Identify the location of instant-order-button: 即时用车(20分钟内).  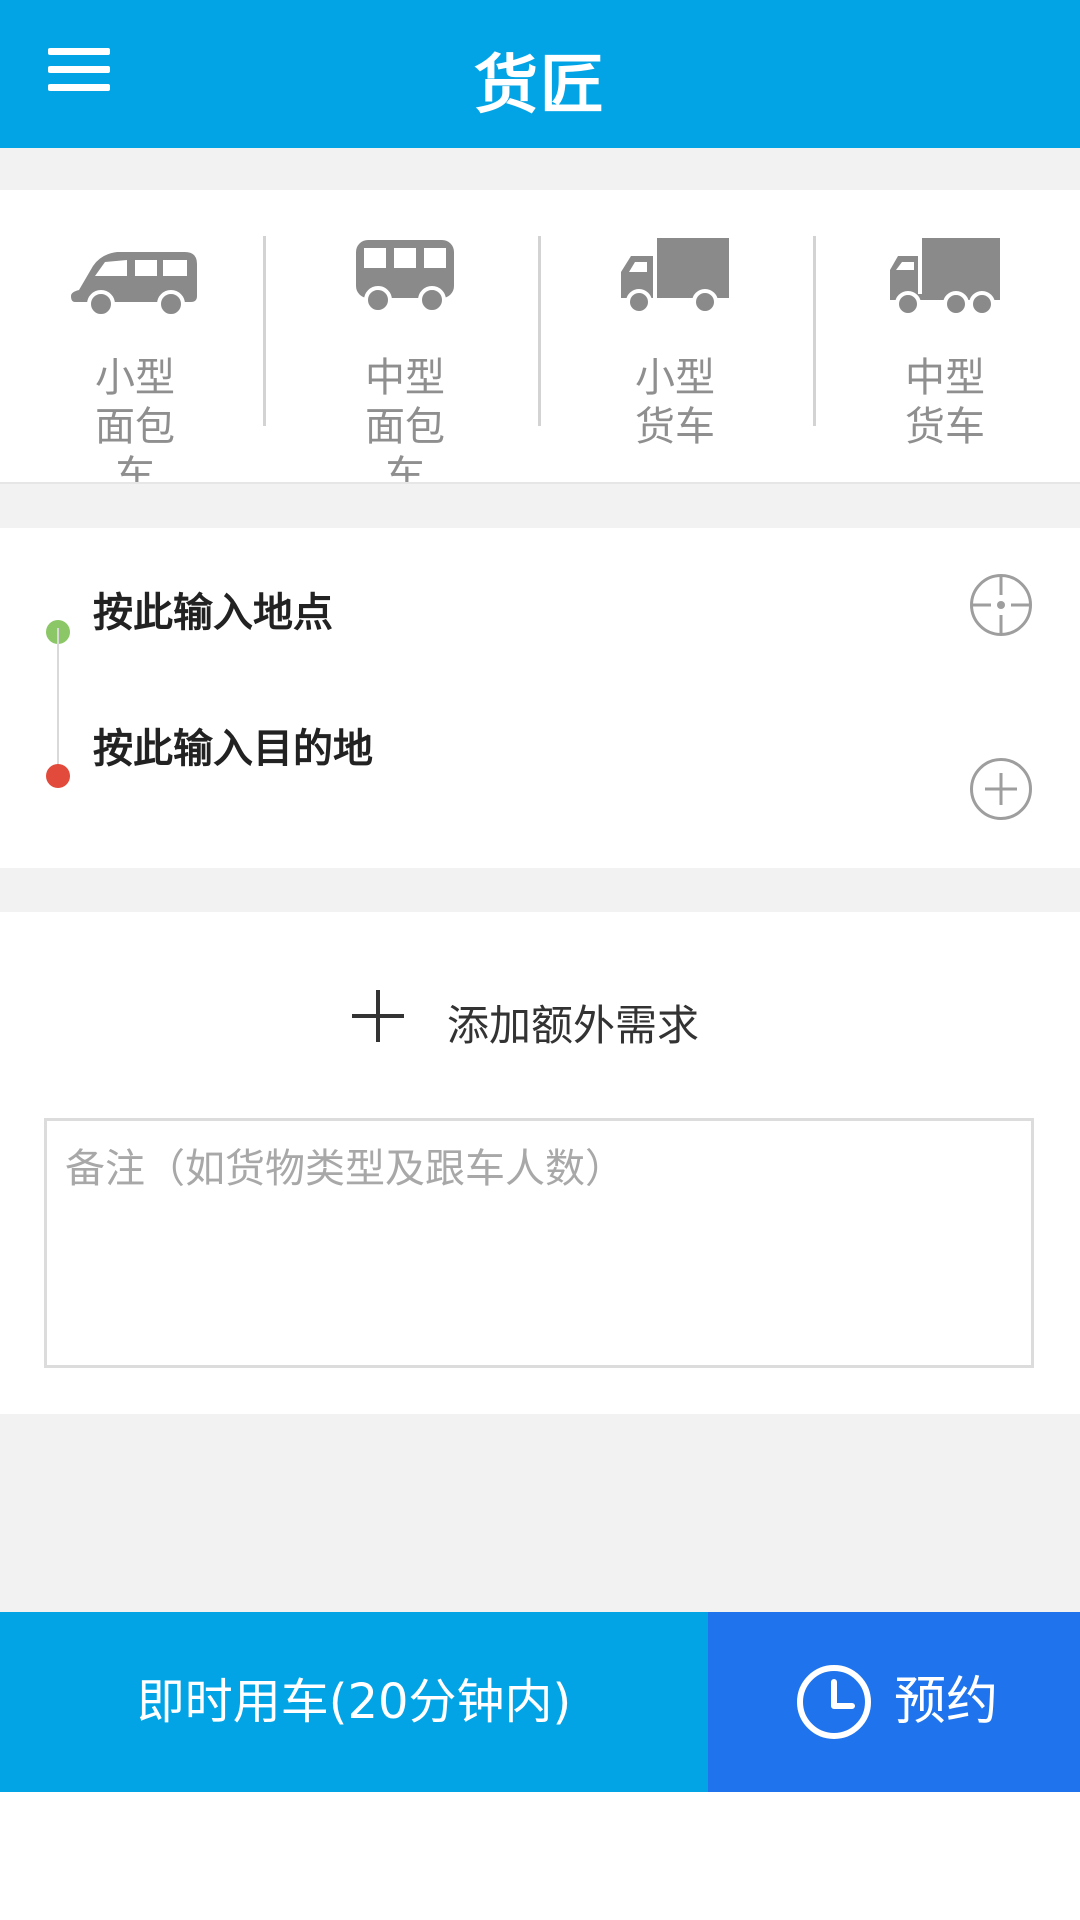
(354, 1702).